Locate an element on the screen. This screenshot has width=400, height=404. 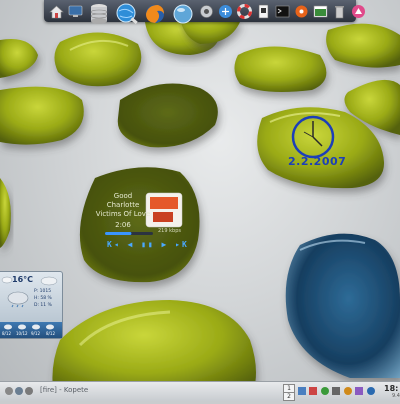
bottom-panel: [fire] - Kopete 1 2 18: 9.4 is located at coordinates (200, 391).